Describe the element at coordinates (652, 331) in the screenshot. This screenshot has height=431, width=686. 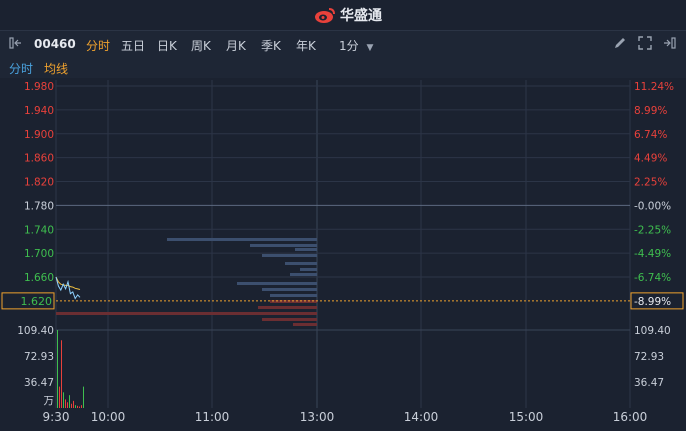
I see `volume-tick-label-right: 109.40` at that location.